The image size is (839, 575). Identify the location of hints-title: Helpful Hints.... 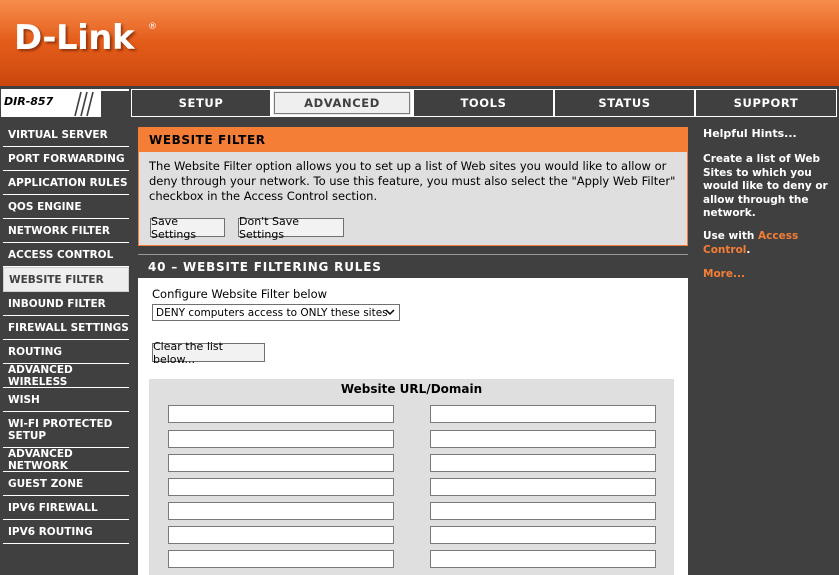
(750, 133).